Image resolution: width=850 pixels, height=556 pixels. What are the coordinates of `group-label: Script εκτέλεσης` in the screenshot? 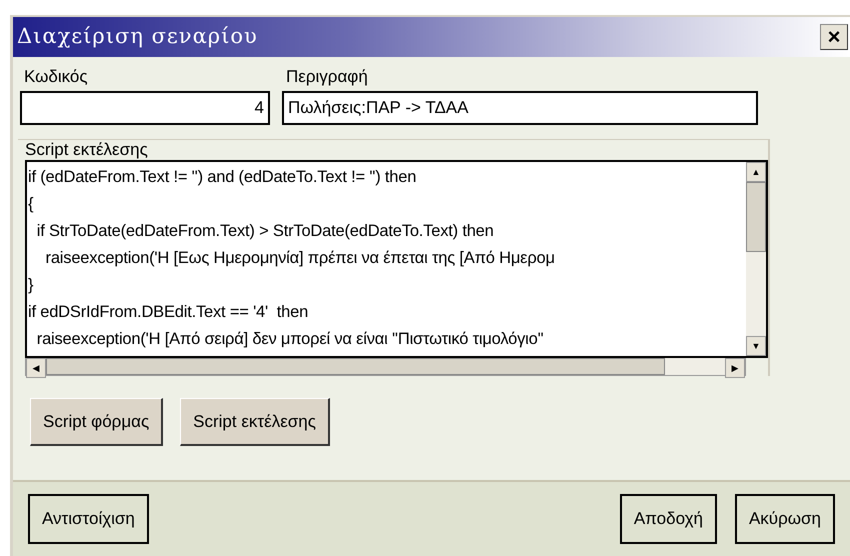 It's located at (87, 150).